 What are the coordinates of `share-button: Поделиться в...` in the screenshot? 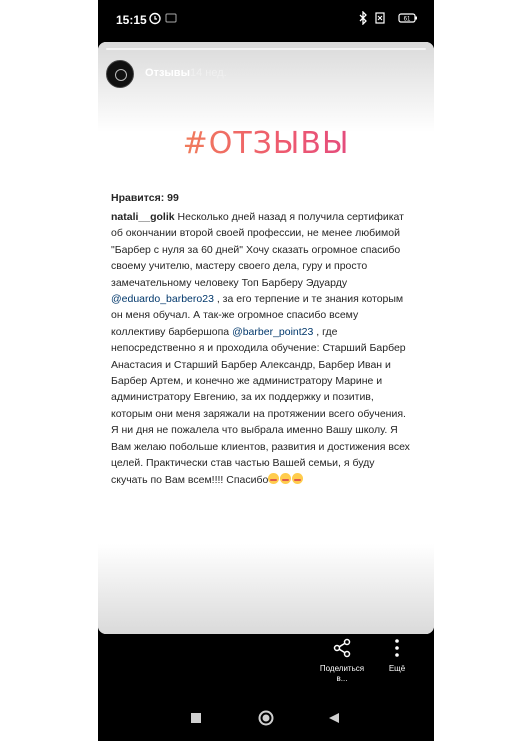 It's located at (342, 661).